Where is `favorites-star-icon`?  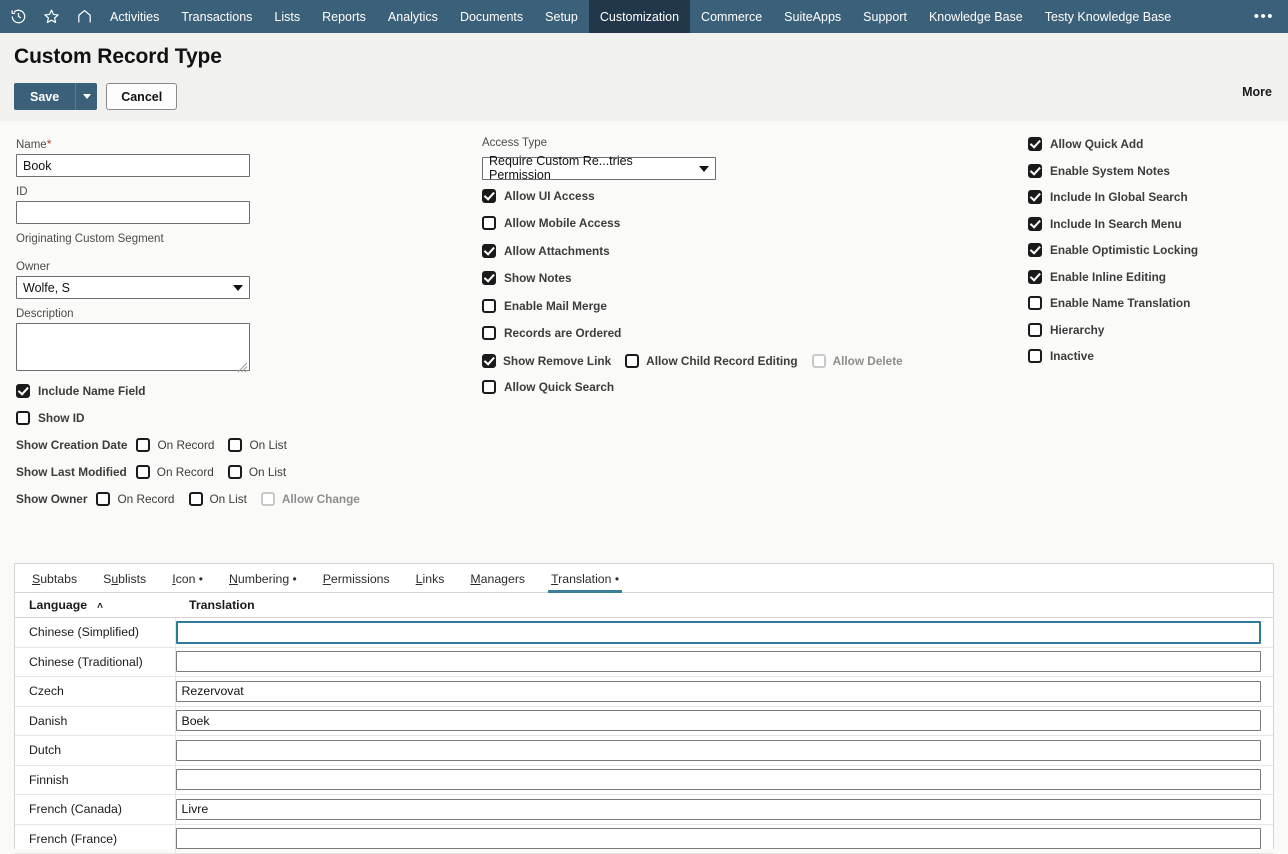 favorites-star-icon is located at coordinates (51, 16).